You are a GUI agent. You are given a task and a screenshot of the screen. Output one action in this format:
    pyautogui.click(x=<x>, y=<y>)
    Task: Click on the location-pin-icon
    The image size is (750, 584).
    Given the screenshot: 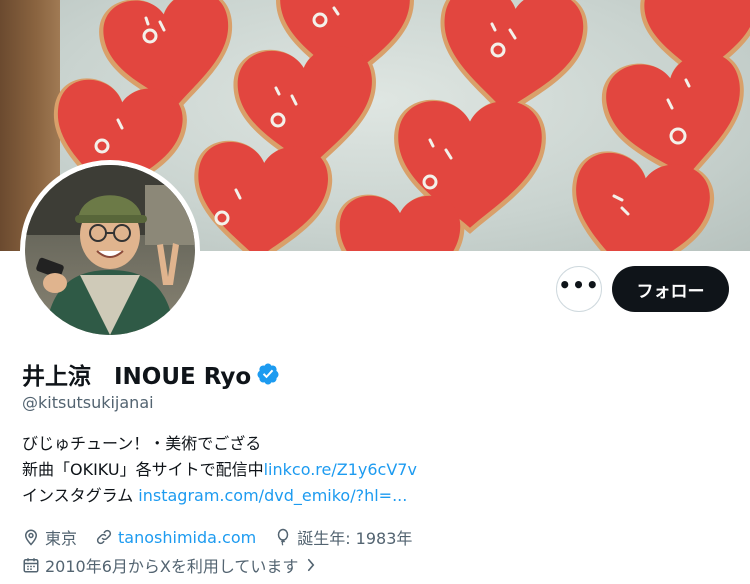 What is the action you would take?
    pyautogui.click(x=31, y=537)
    